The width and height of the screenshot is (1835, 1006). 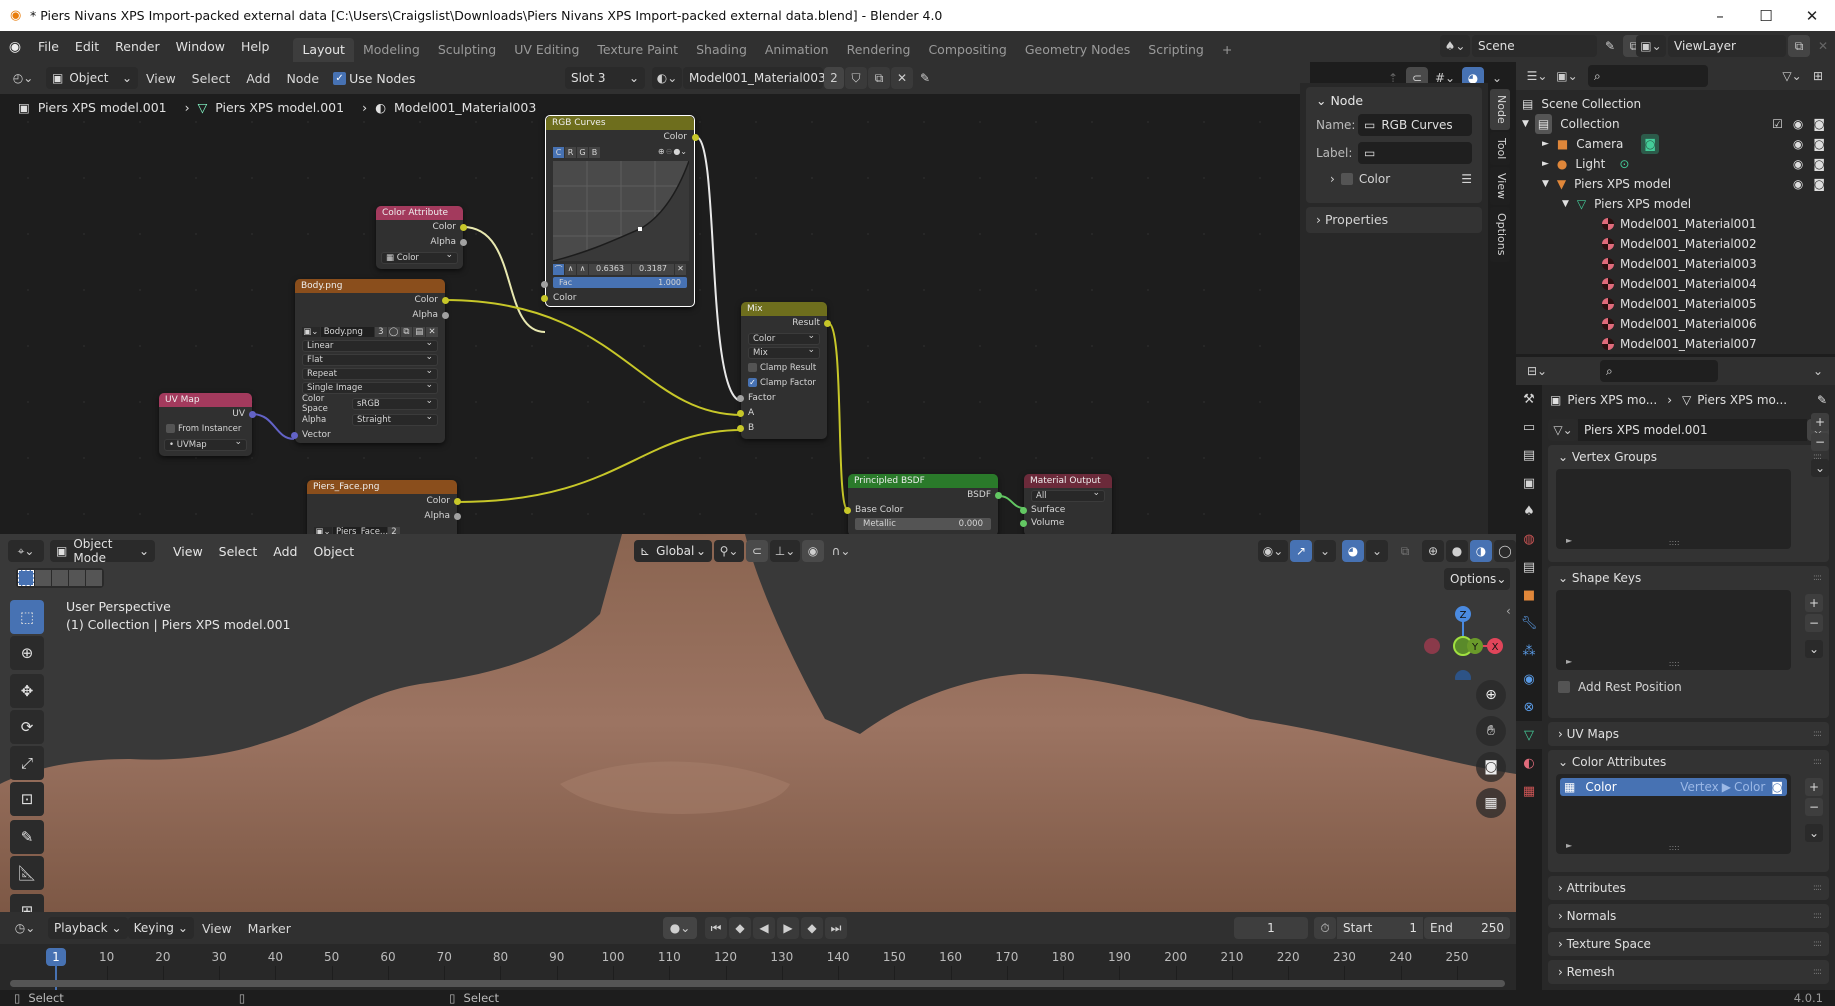 What do you see at coordinates (1688, 762) in the screenshot?
I see `color-attributes-header: ⌄ Color Attributes::::` at bounding box center [1688, 762].